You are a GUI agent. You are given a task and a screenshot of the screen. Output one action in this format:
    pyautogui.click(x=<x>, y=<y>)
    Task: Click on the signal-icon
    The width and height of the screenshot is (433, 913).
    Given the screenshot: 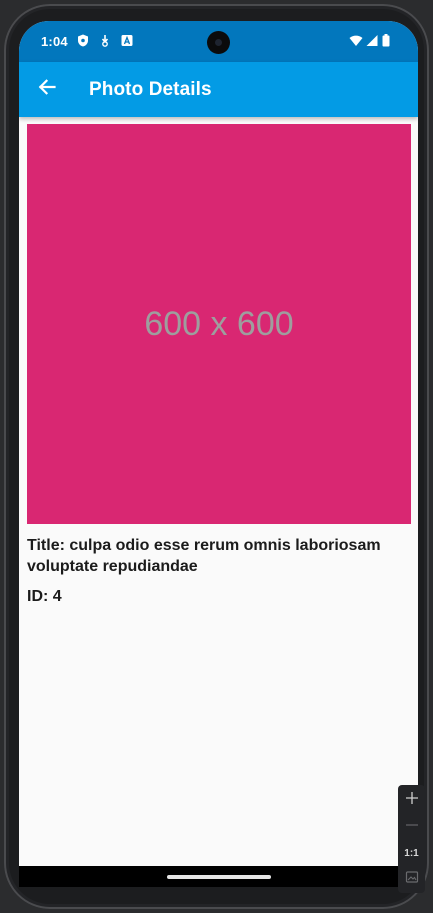 What is the action you would take?
    pyautogui.click(x=372, y=40)
    